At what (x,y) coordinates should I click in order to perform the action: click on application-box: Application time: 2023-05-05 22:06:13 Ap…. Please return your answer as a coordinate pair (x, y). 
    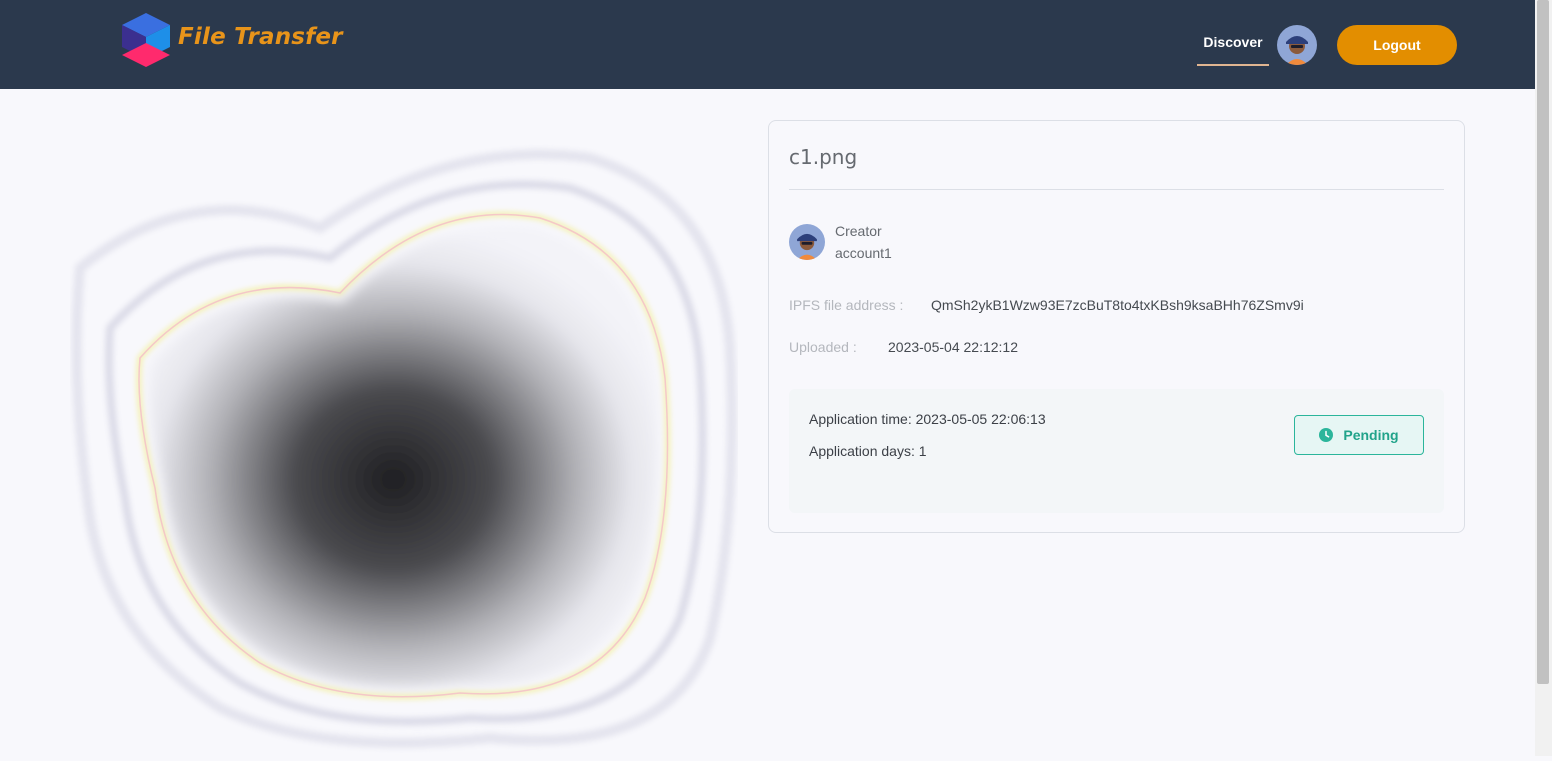
    Looking at the image, I should click on (1116, 451).